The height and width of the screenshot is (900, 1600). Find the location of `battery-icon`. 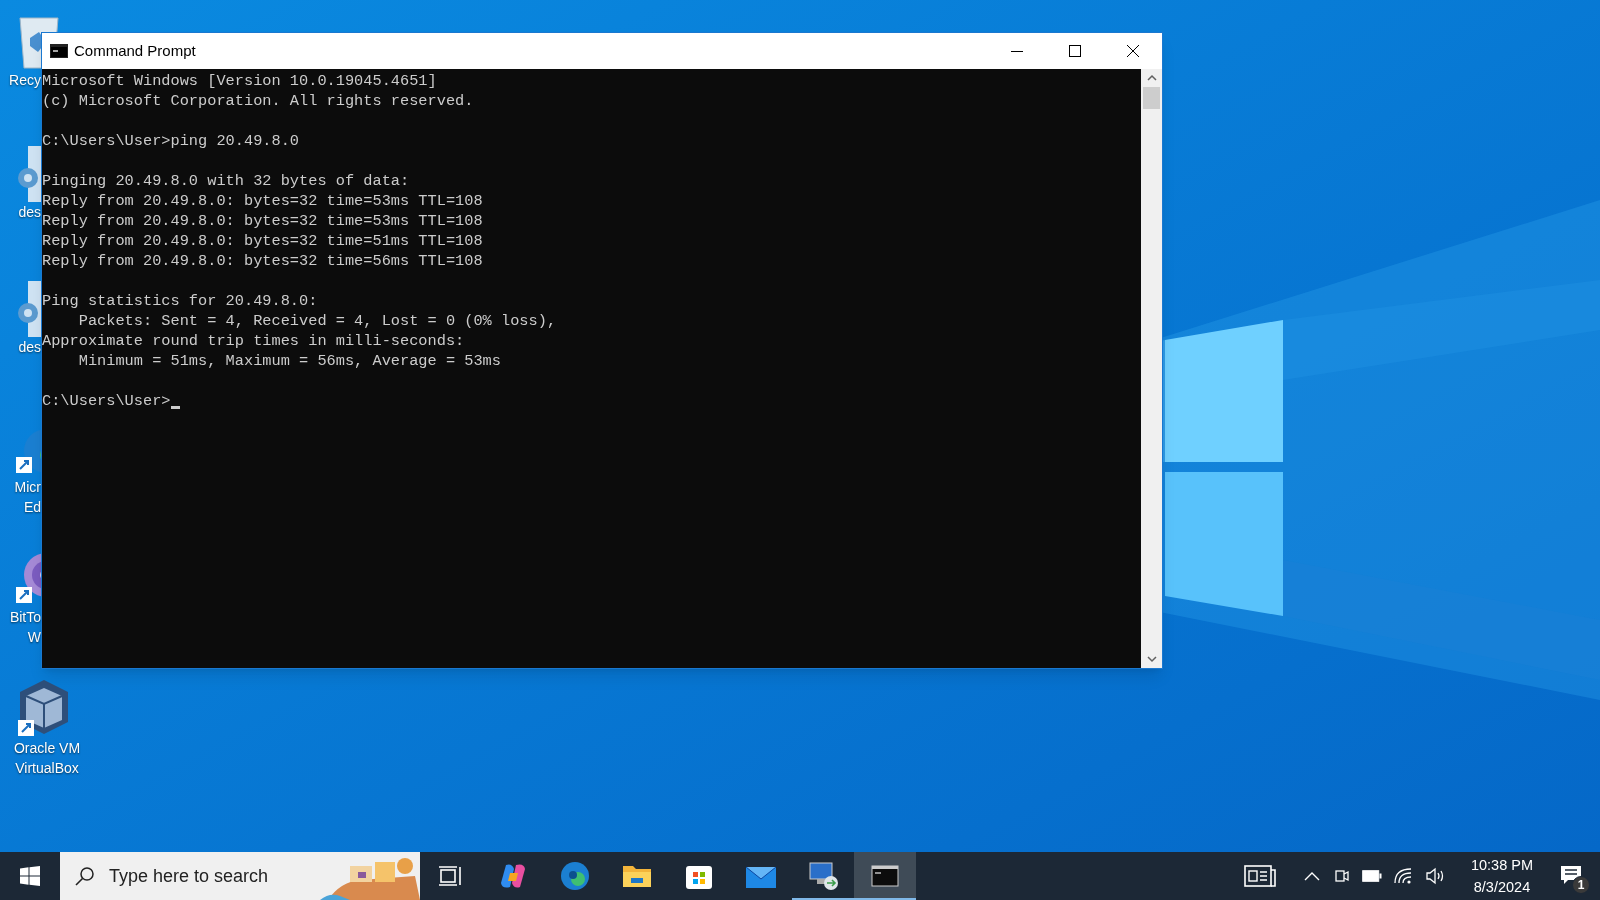

battery-icon is located at coordinates (1372, 876).